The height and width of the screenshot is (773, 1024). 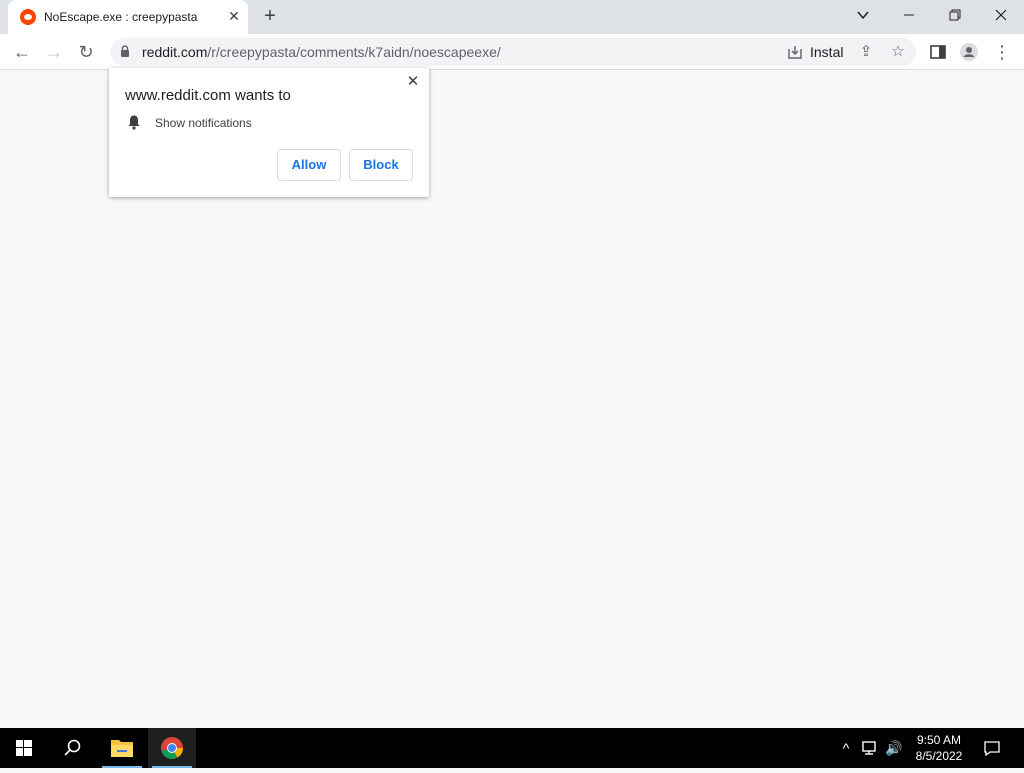 I want to click on windows-logo-icon, so click(x=24, y=748).